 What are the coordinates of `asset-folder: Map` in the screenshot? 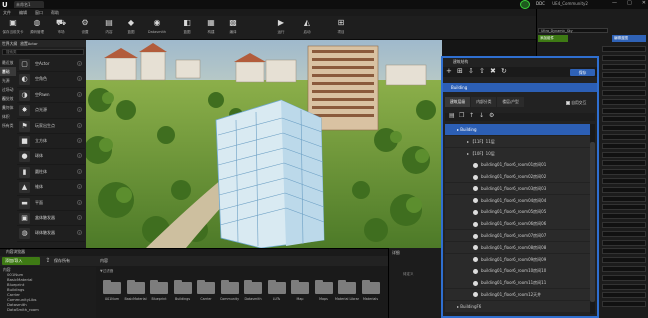 It's located at (300, 298).